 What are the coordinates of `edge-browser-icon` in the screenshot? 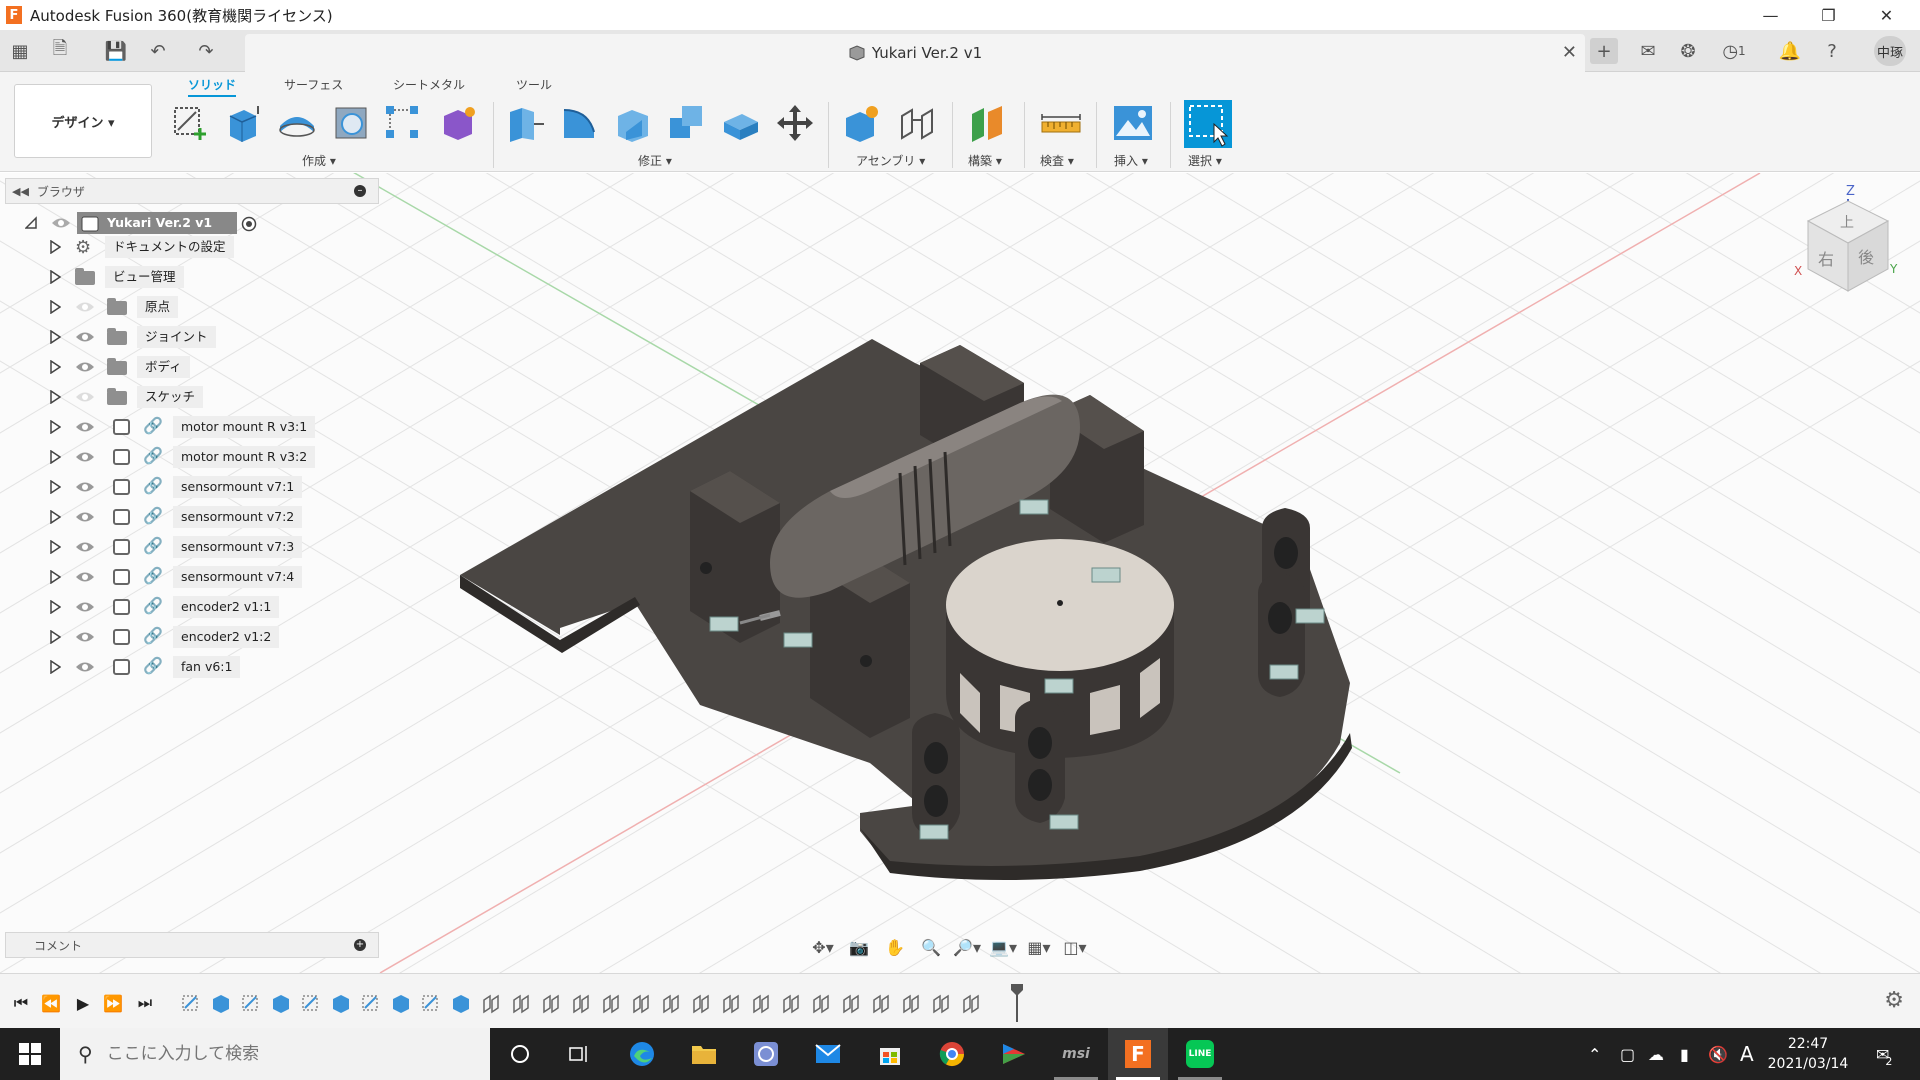 It's located at (642, 1054).